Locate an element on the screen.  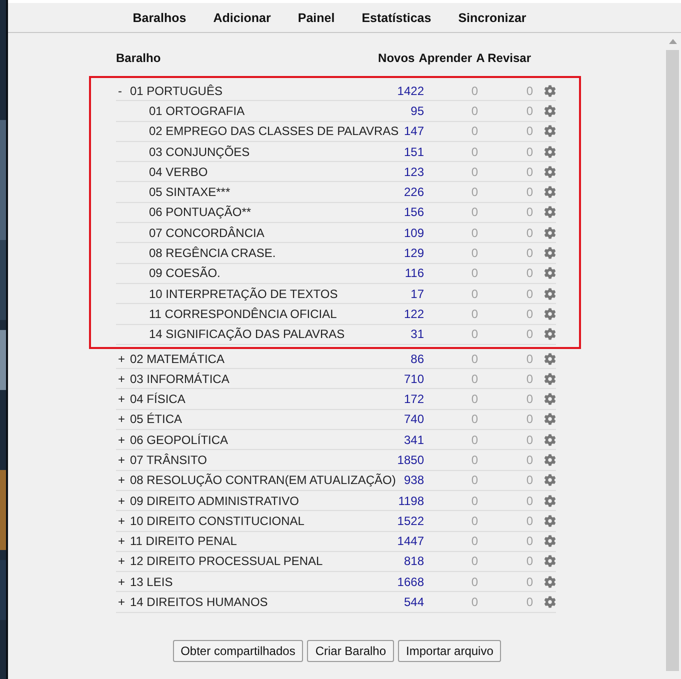
deck-name: 10 DIREITO CONSTITUCIONAL is located at coordinates (217, 521).